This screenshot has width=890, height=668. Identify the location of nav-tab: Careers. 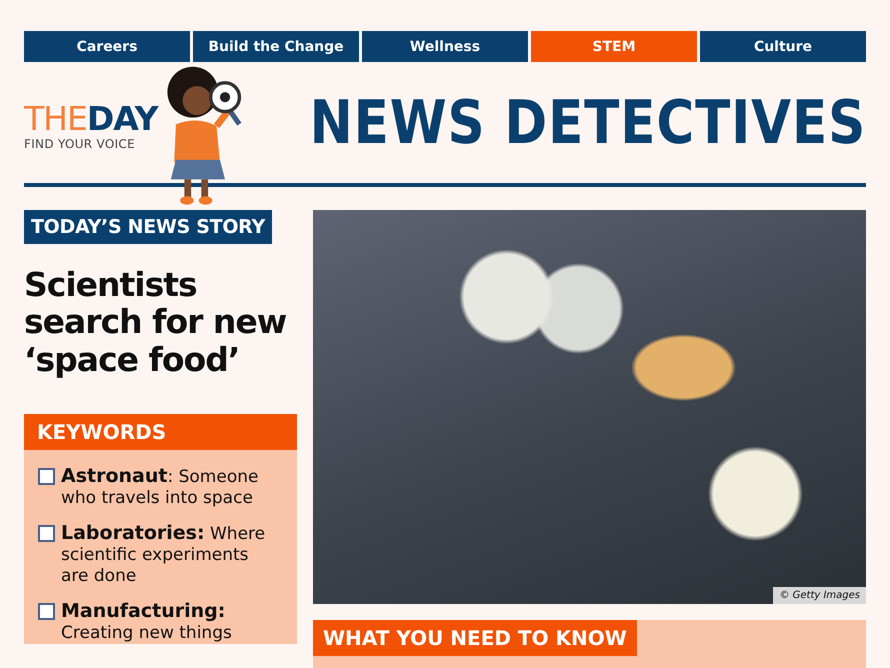
(107, 46).